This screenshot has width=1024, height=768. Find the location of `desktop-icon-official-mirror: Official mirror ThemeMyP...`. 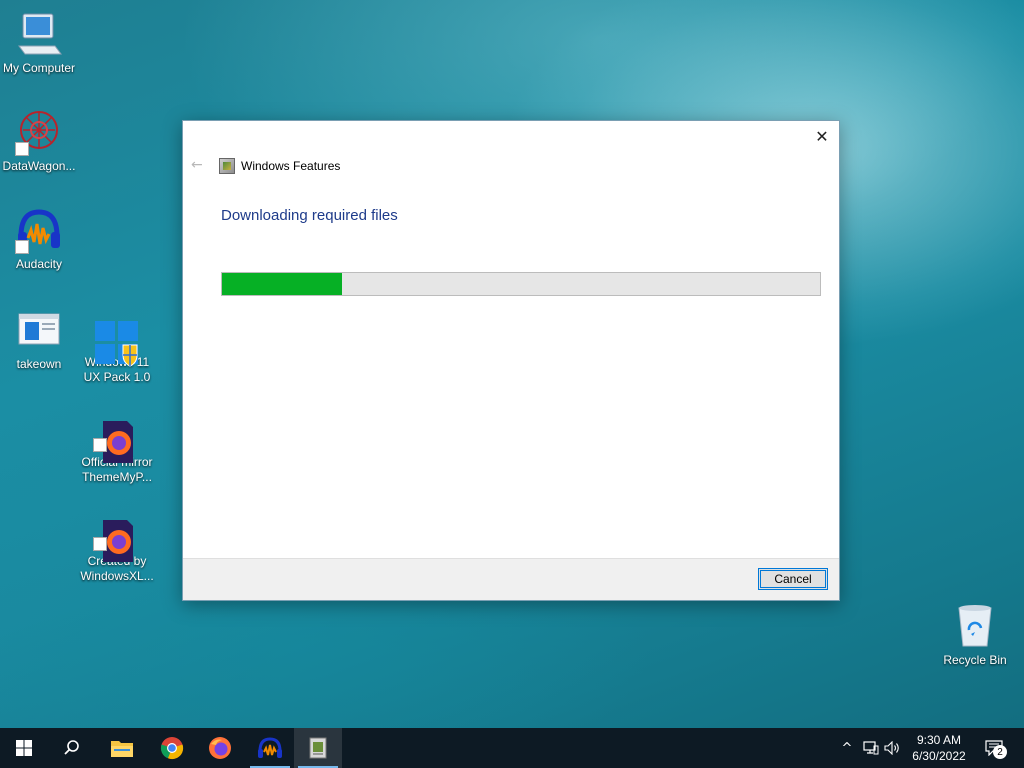

desktop-icon-official-mirror: Official mirror ThemeMyP... is located at coordinates (117, 444).